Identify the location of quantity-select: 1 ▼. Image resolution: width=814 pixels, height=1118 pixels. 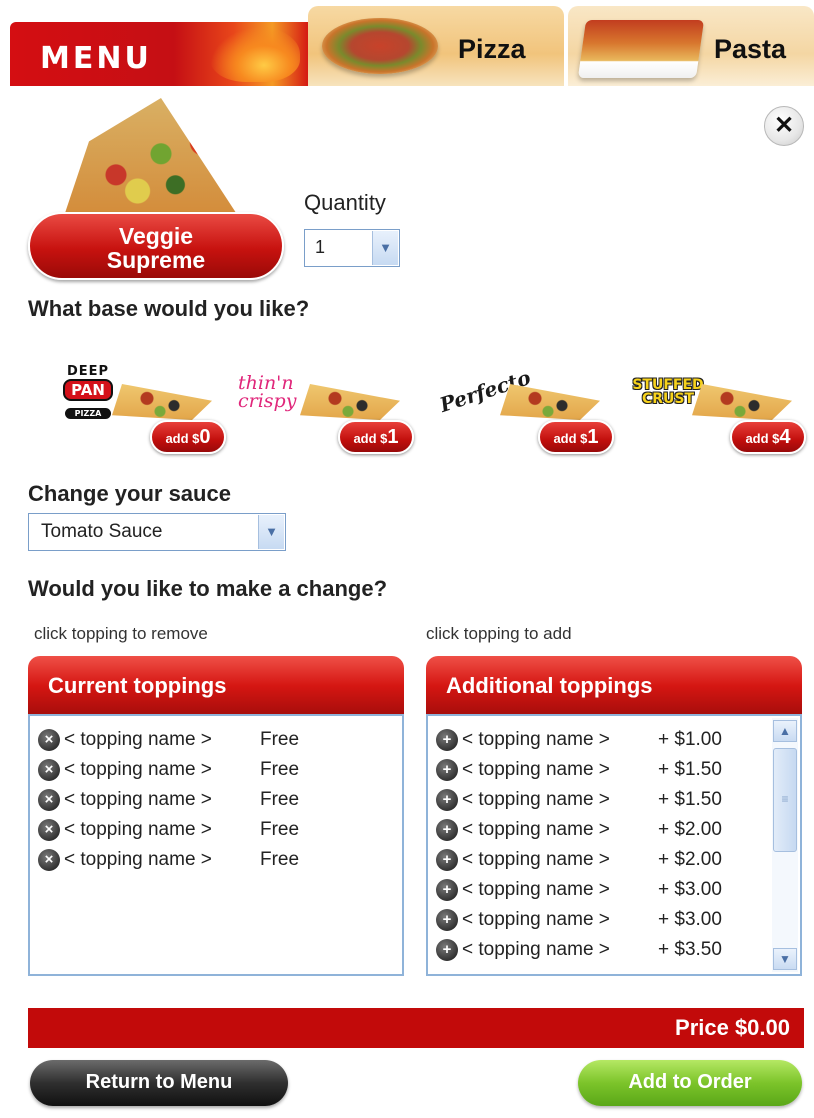
(352, 248).